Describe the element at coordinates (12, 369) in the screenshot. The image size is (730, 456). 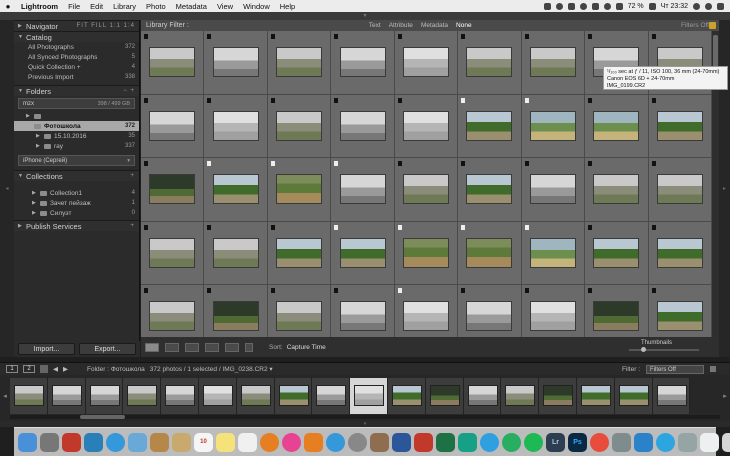
I see `window-1-button: 1` at that location.